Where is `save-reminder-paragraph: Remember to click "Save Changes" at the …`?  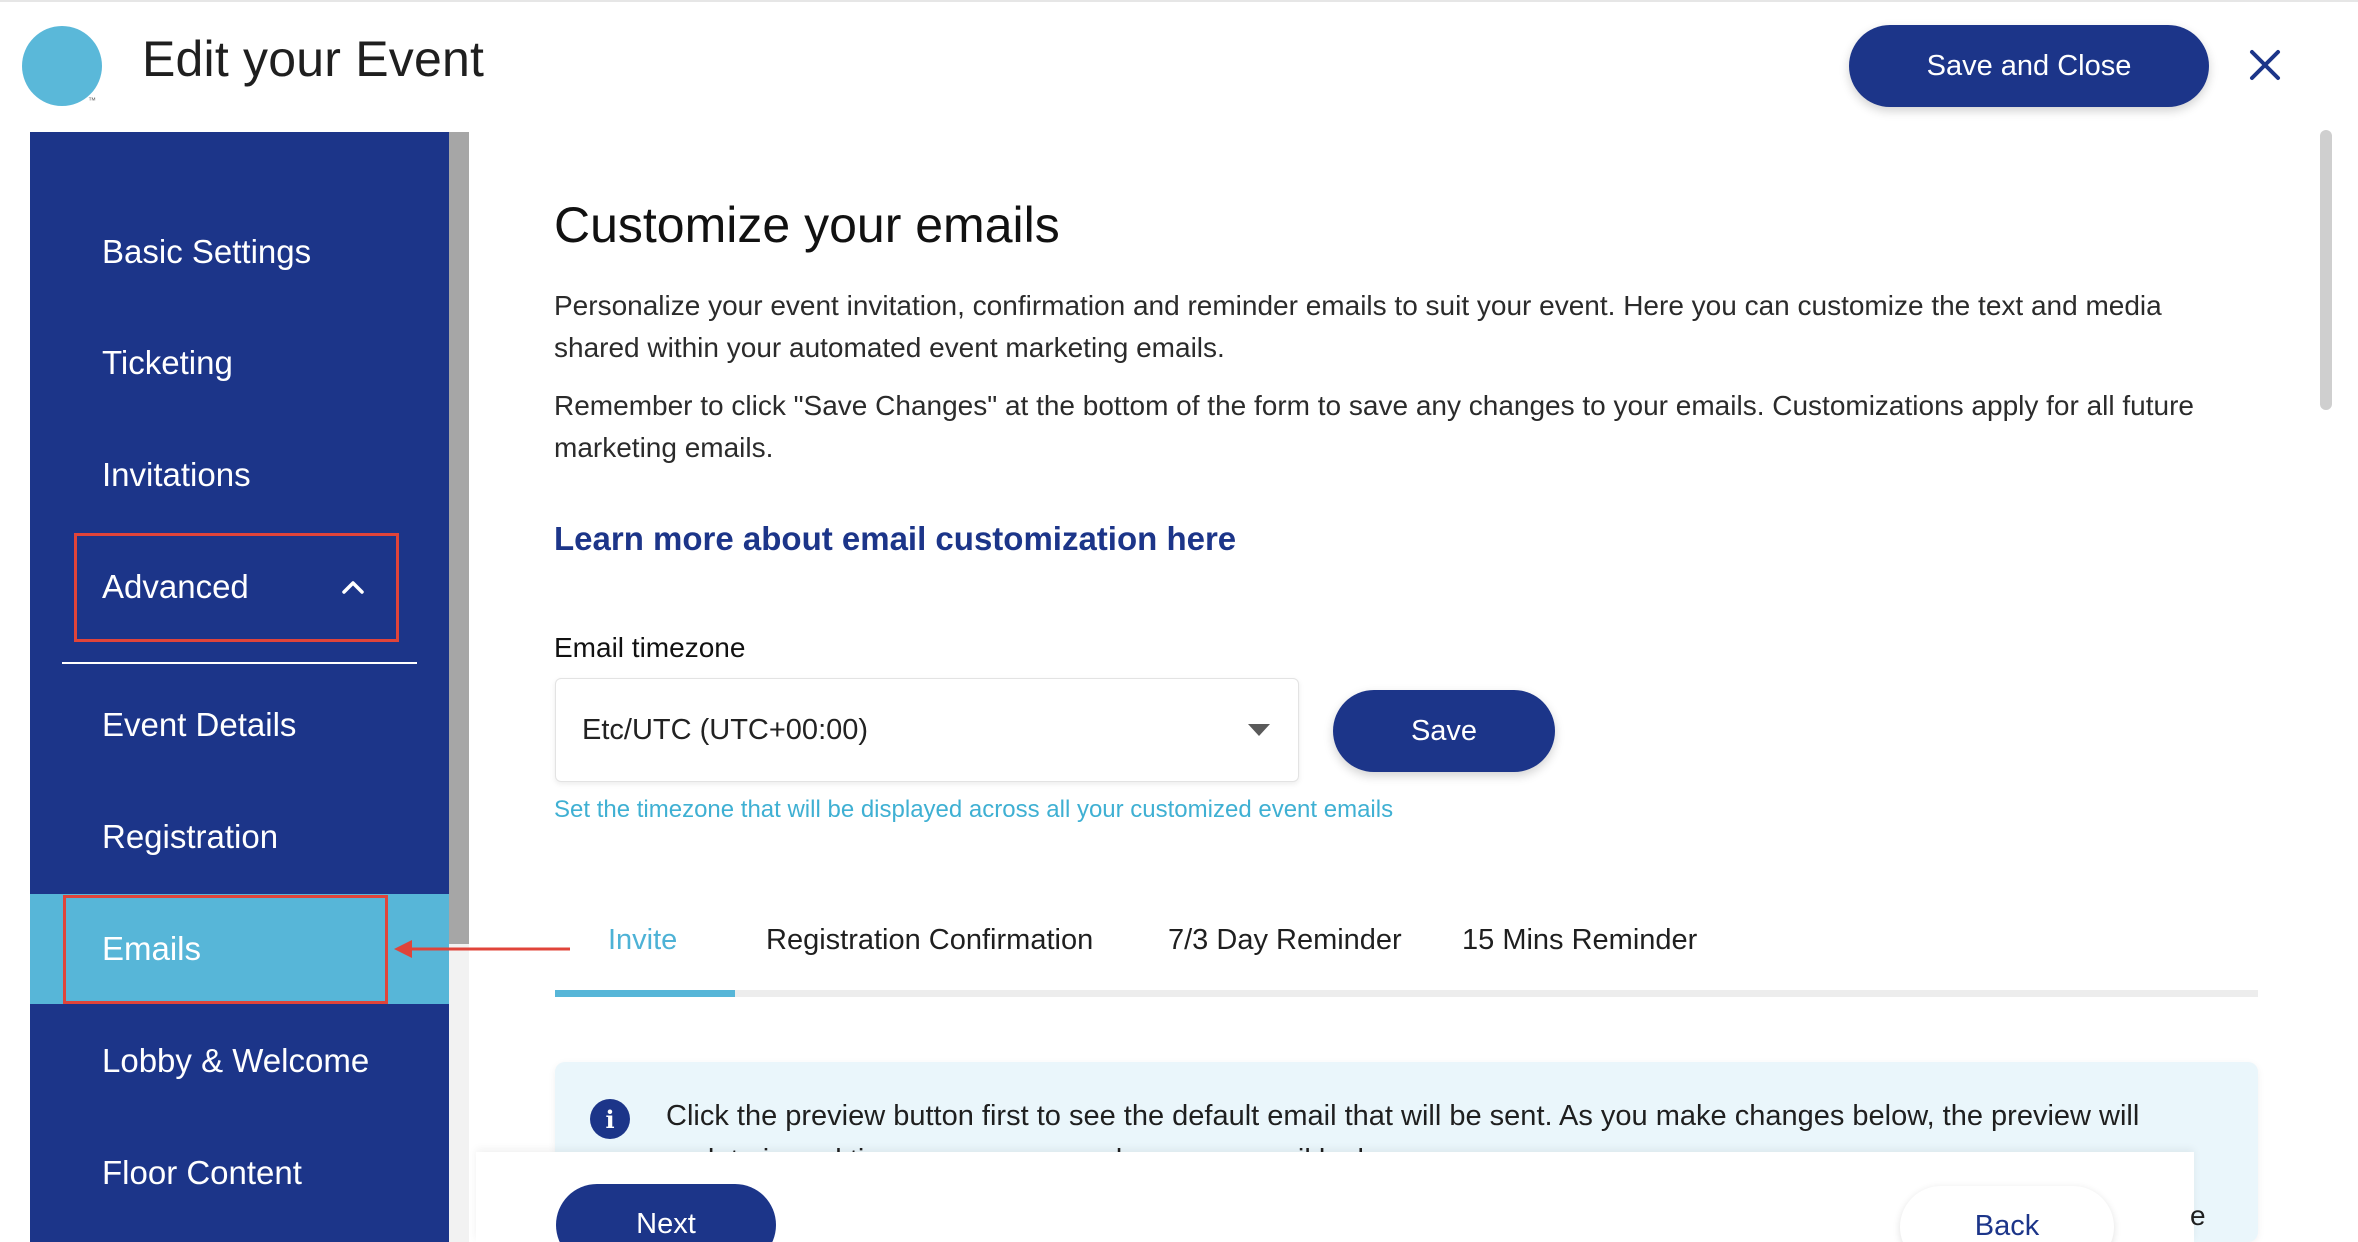 save-reminder-paragraph: Remember to click "Save Changes" at the … is located at coordinates (1374, 426).